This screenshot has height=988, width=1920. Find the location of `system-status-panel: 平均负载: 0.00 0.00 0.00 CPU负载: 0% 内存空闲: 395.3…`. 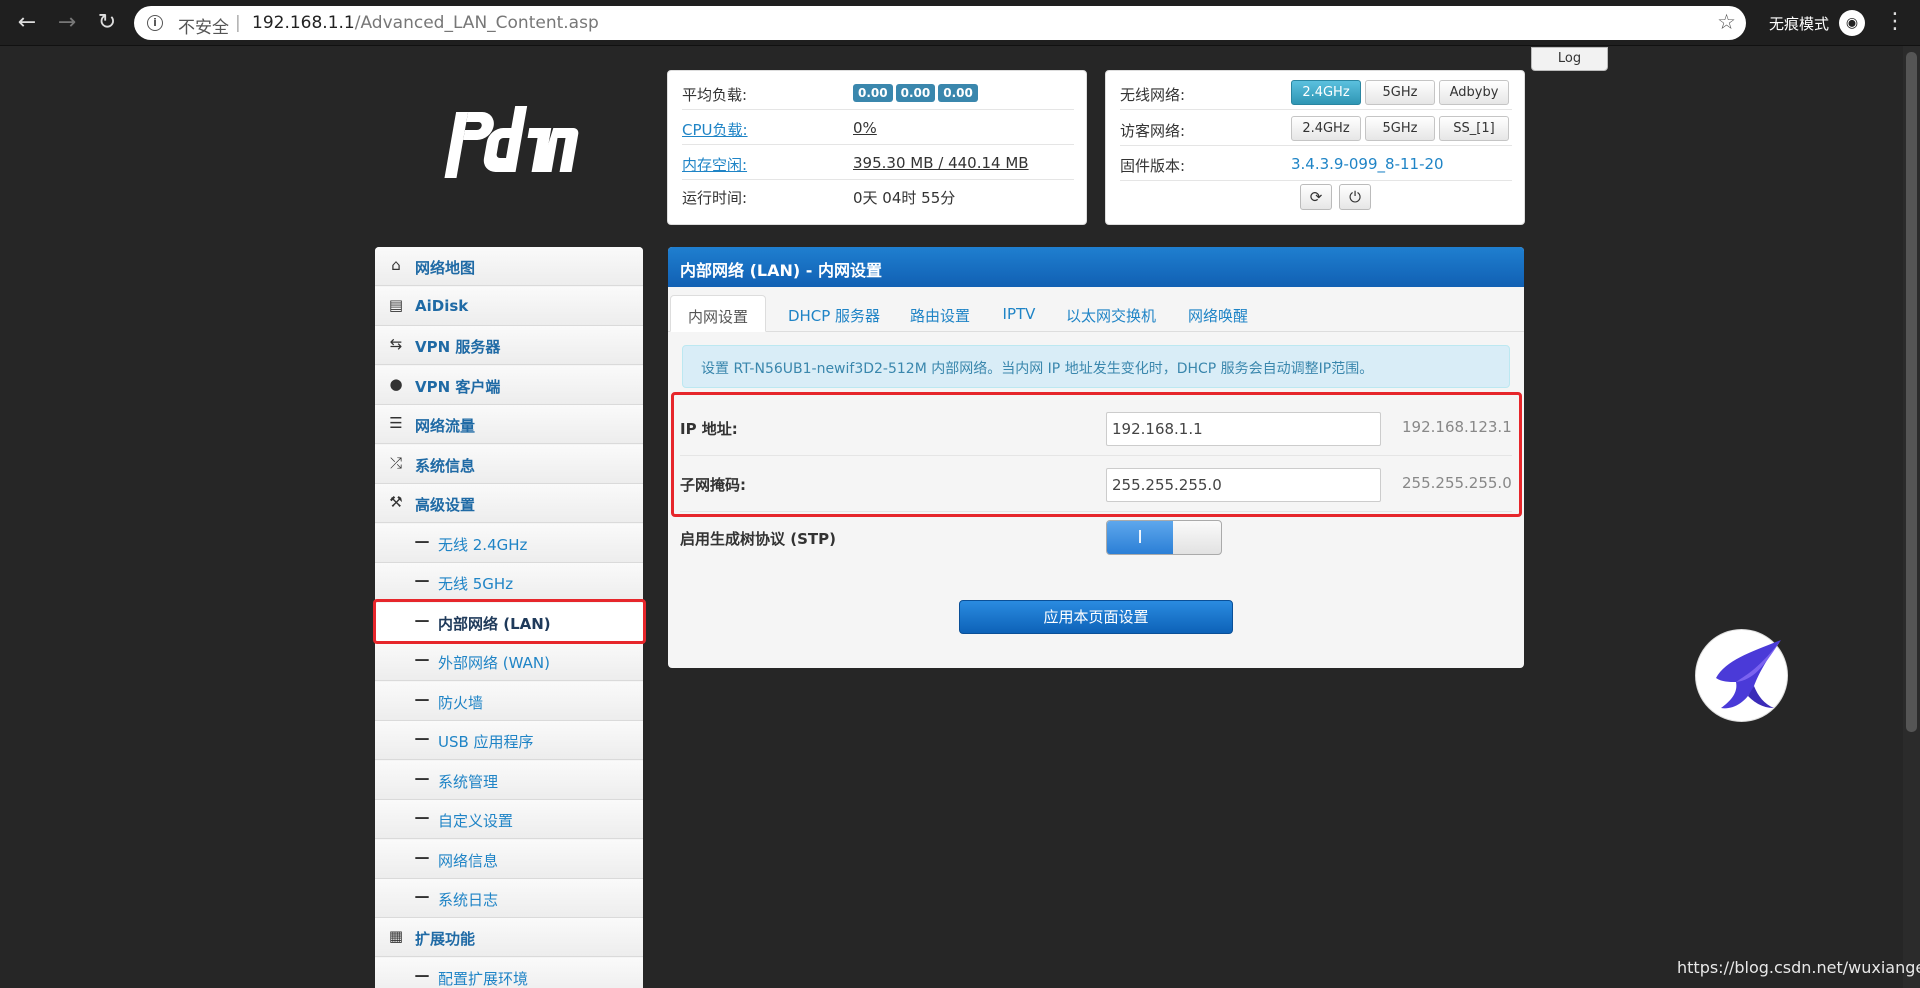

system-status-panel: 平均负载: 0.00 0.00 0.00 CPU负载: 0% 内存空闲: 395.3… is located at coordinates (877, 147).